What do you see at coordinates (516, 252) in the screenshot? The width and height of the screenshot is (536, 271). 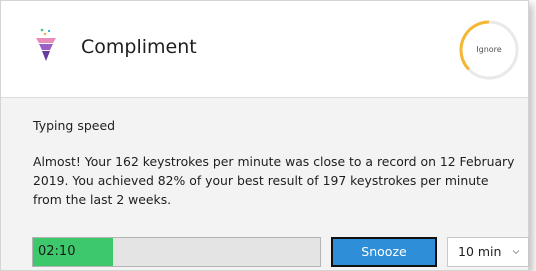 I see `chevron-down-icon` at bounding box center [516, 252].